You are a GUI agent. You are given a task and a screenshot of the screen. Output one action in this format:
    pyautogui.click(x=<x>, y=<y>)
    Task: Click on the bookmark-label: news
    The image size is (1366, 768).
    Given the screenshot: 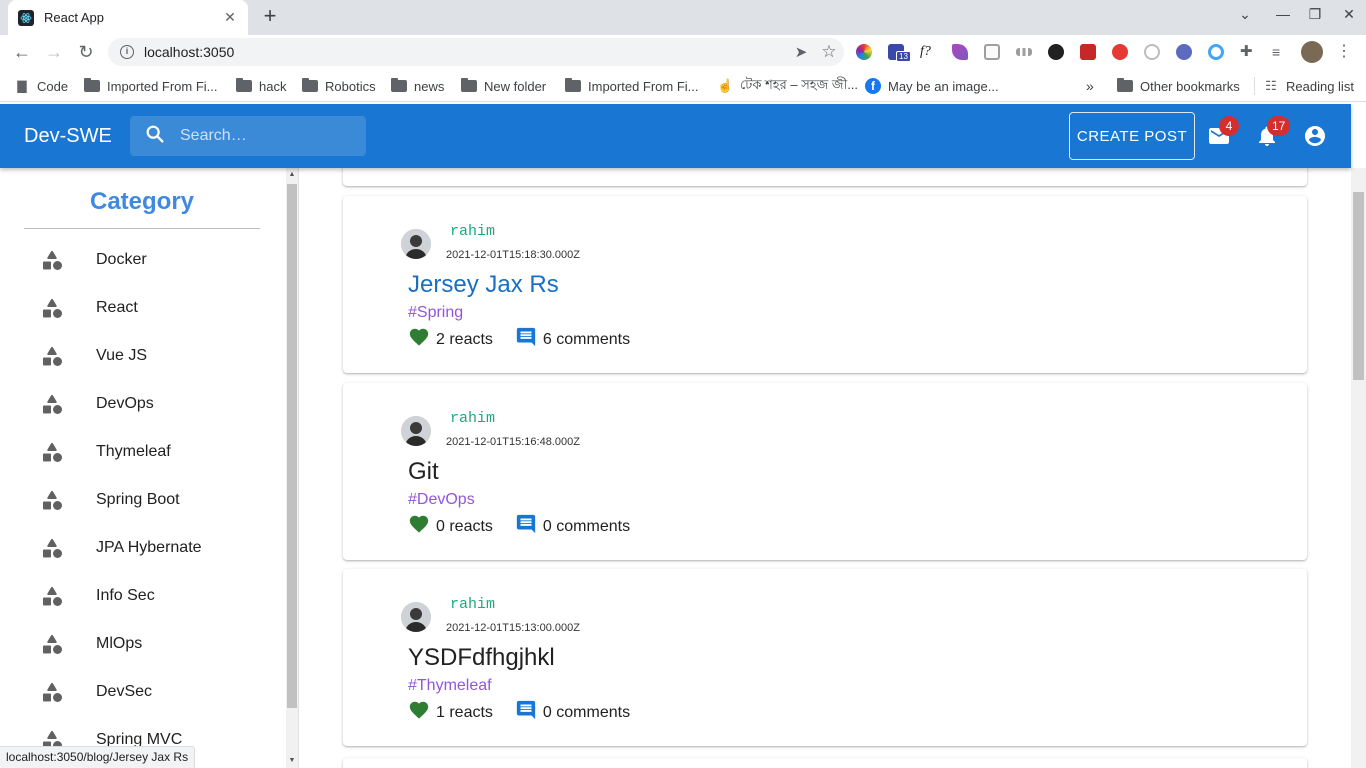 What is the action you would take?
    pyautogui.click(x=429, y=86)
    